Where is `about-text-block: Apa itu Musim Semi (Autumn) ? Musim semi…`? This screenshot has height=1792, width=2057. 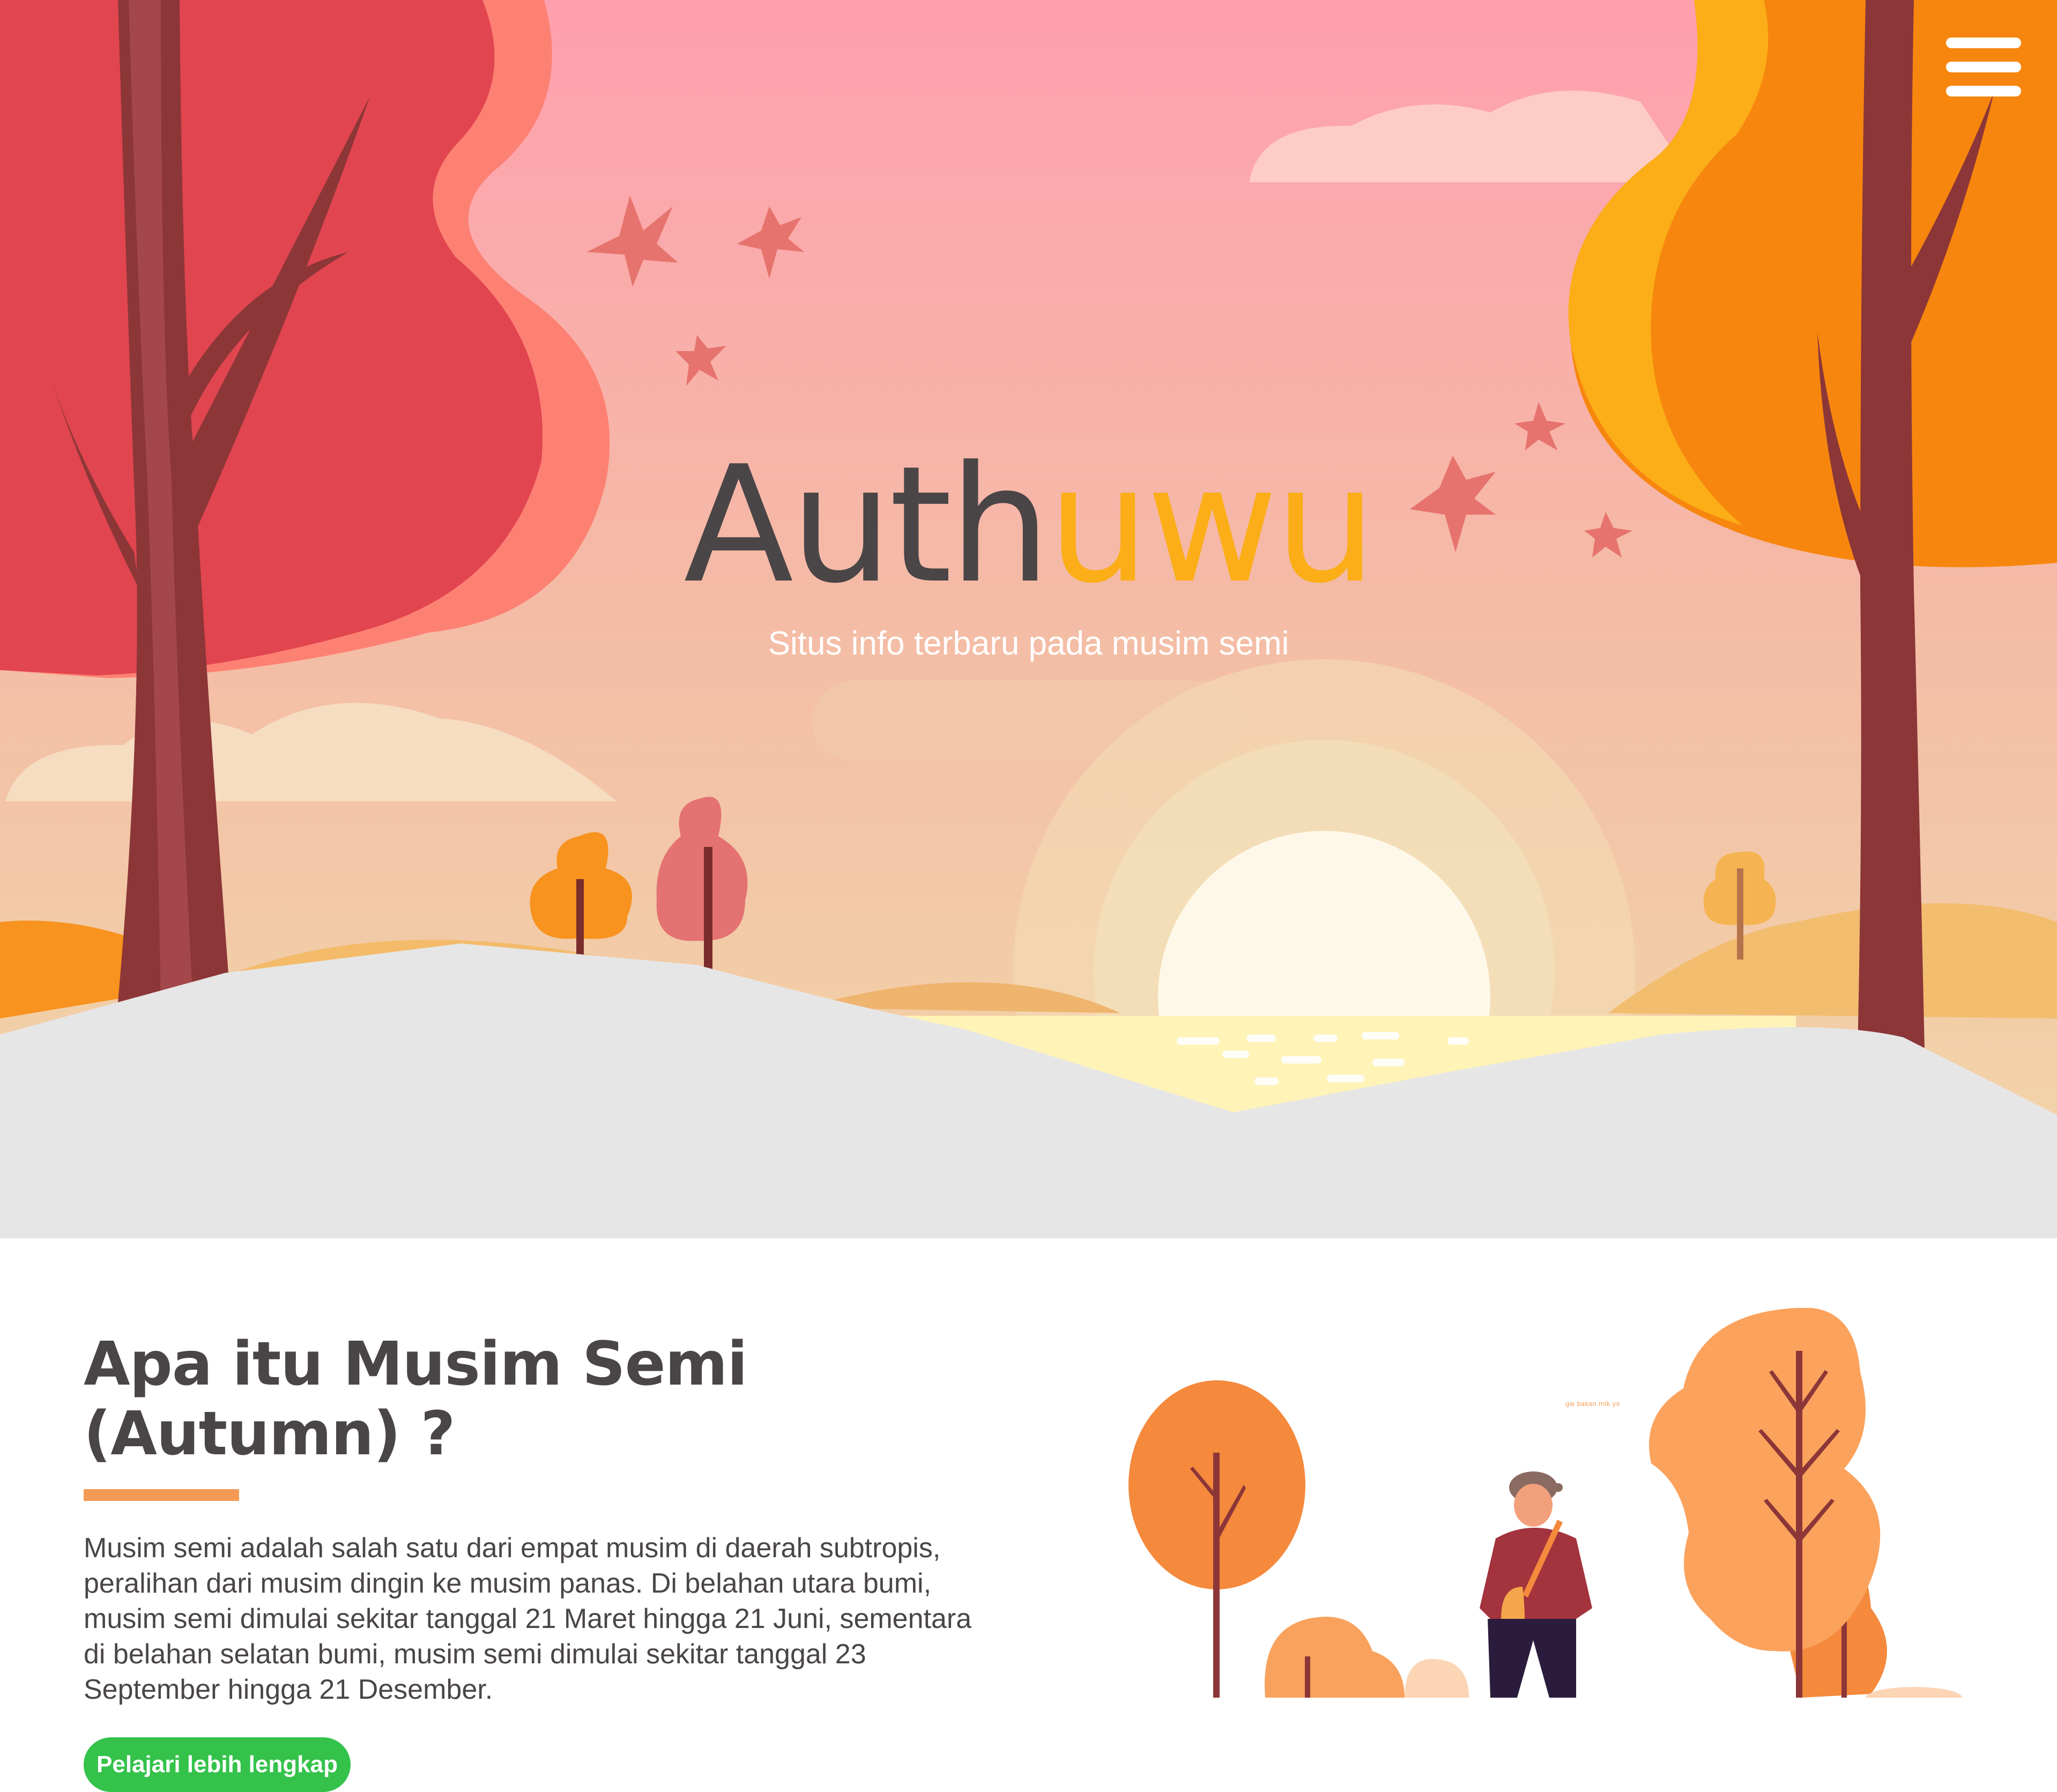
about-text-block: Apa itu Musim Semi (Autumn) ? Musim semi… is located at coordinates (539, 1560).